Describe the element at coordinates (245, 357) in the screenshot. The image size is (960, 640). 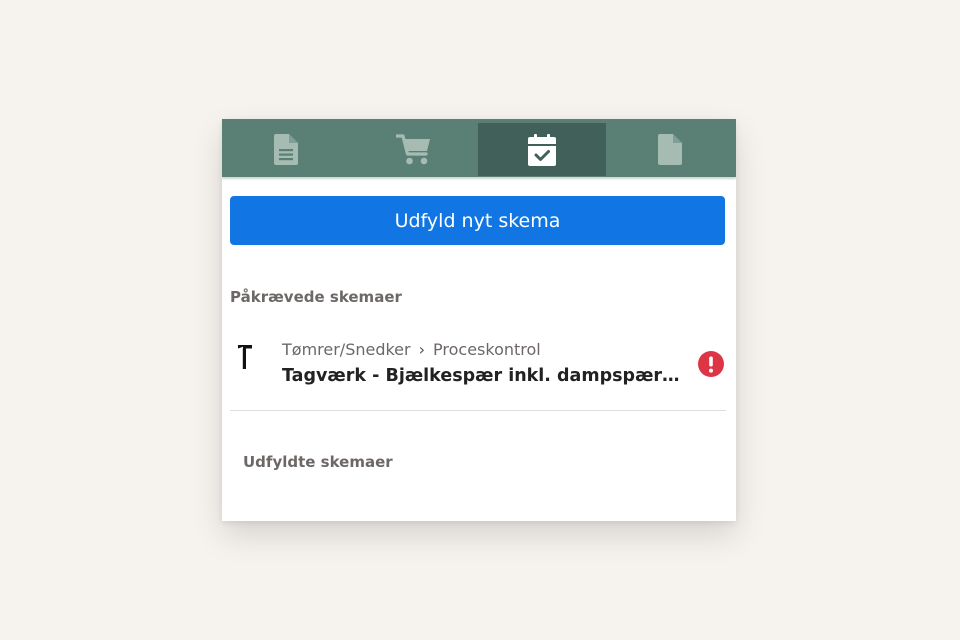
I see `hammer-icon` at that location.